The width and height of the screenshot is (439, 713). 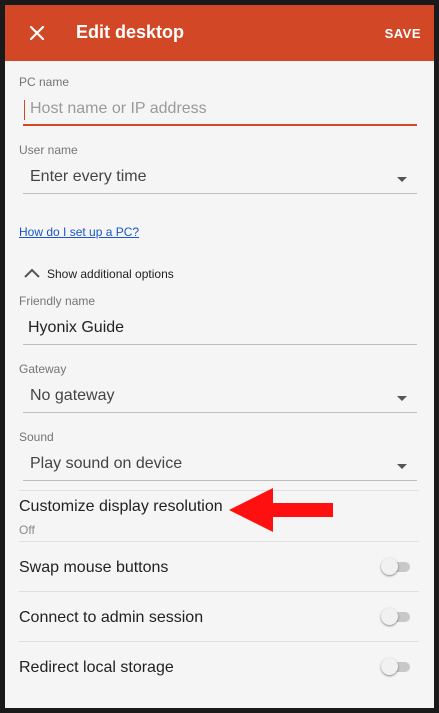 What do you see at coordinates (403, 33) in the screenshot?
I see `save-button: SAVE` at bounding box center [403, 33].